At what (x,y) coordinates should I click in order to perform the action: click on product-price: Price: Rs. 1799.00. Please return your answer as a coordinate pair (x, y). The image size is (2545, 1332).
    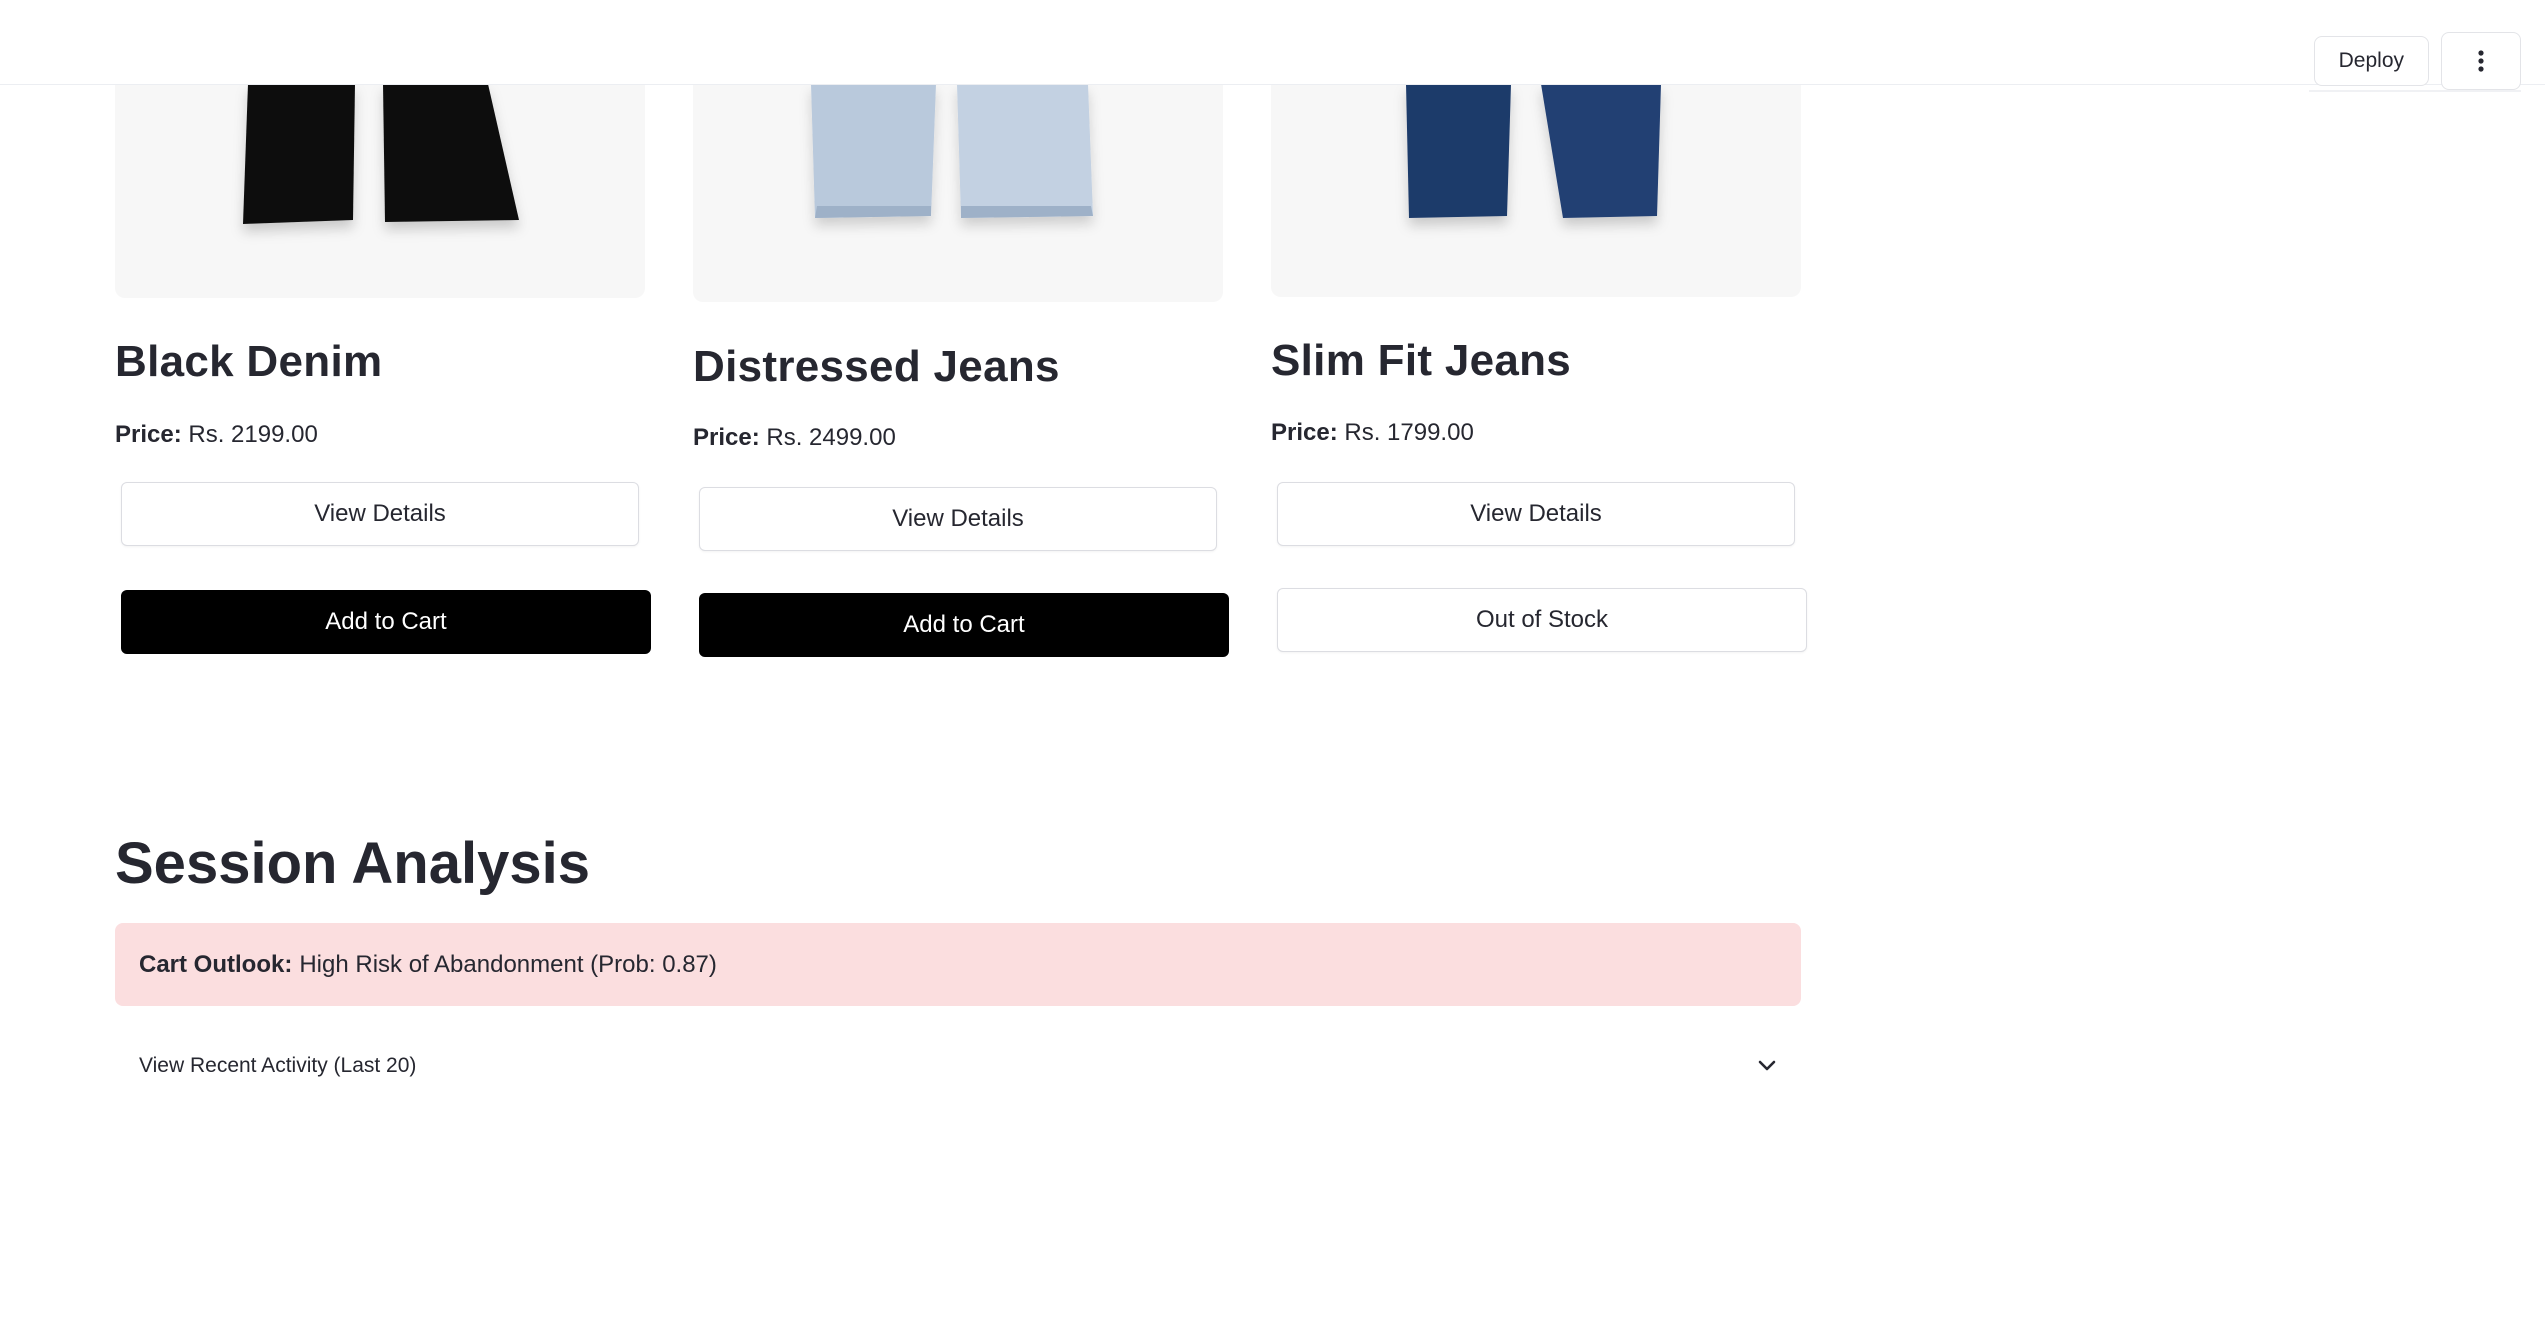
    Looking at the image, I should click on (1372, 433).